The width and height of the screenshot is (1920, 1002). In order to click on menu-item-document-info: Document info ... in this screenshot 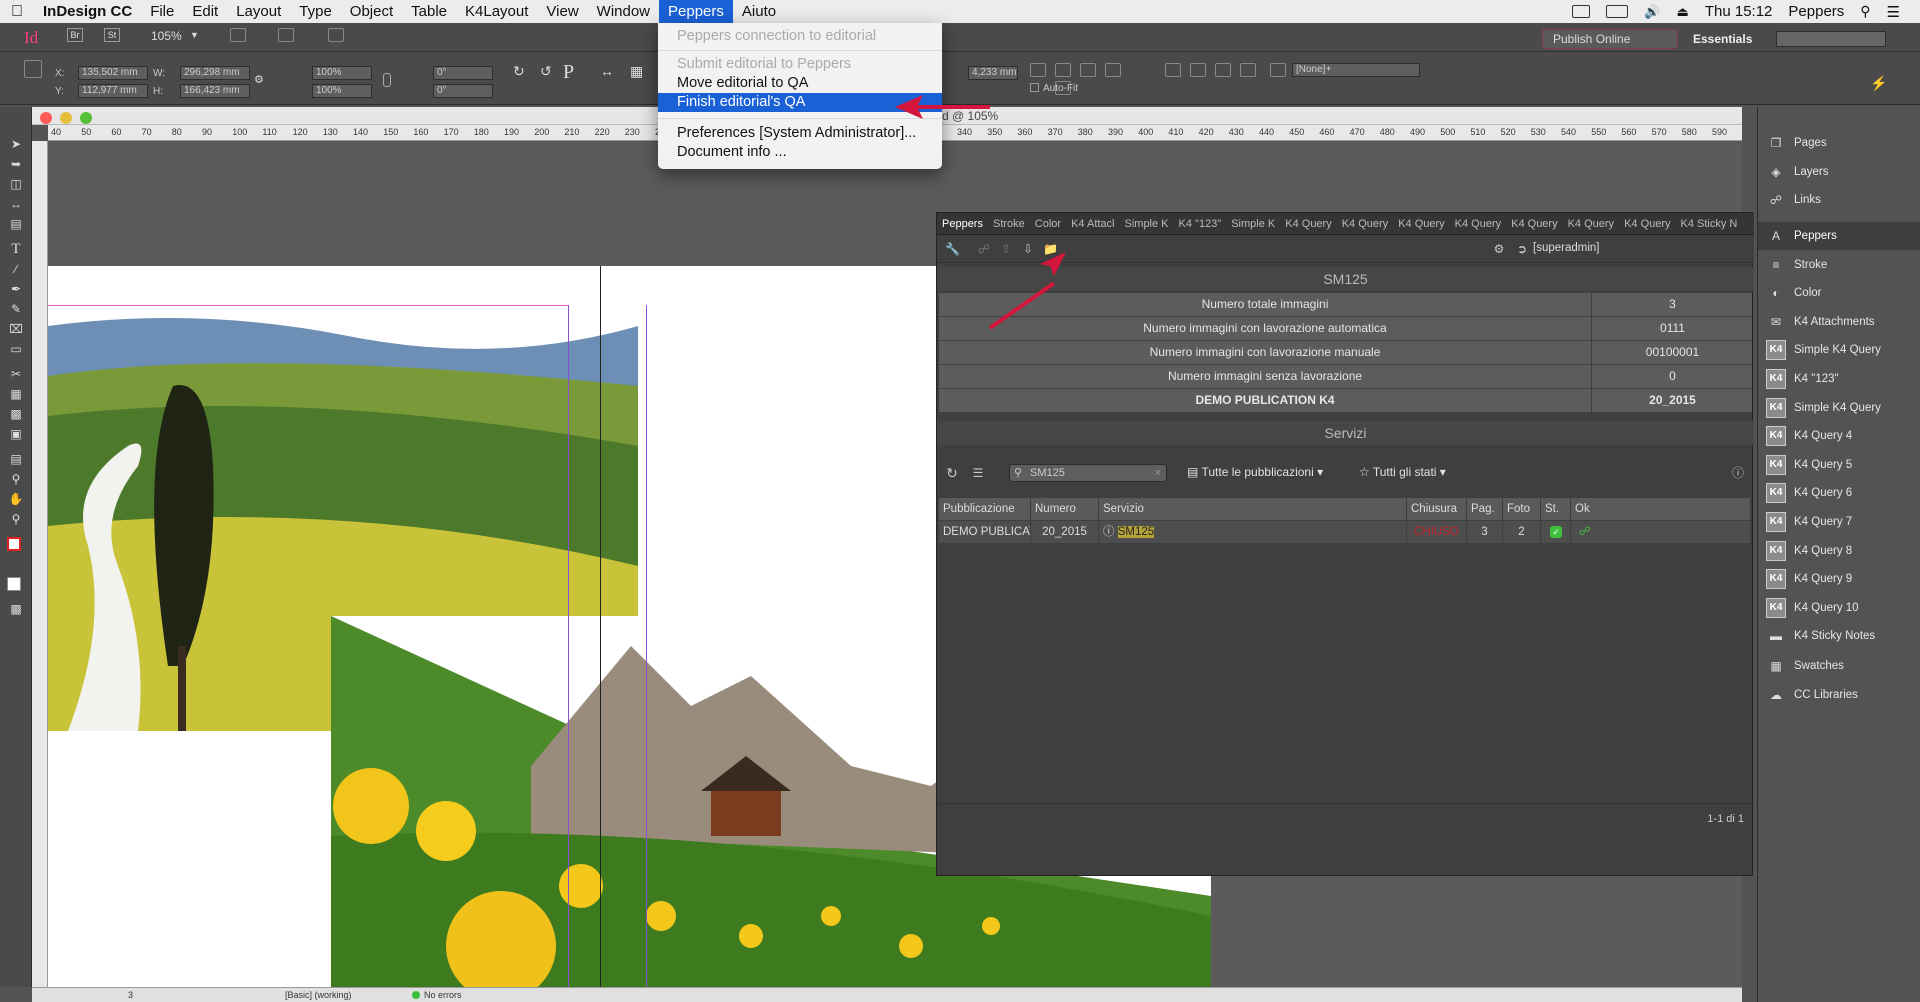, I will do `click(800, 152)`.